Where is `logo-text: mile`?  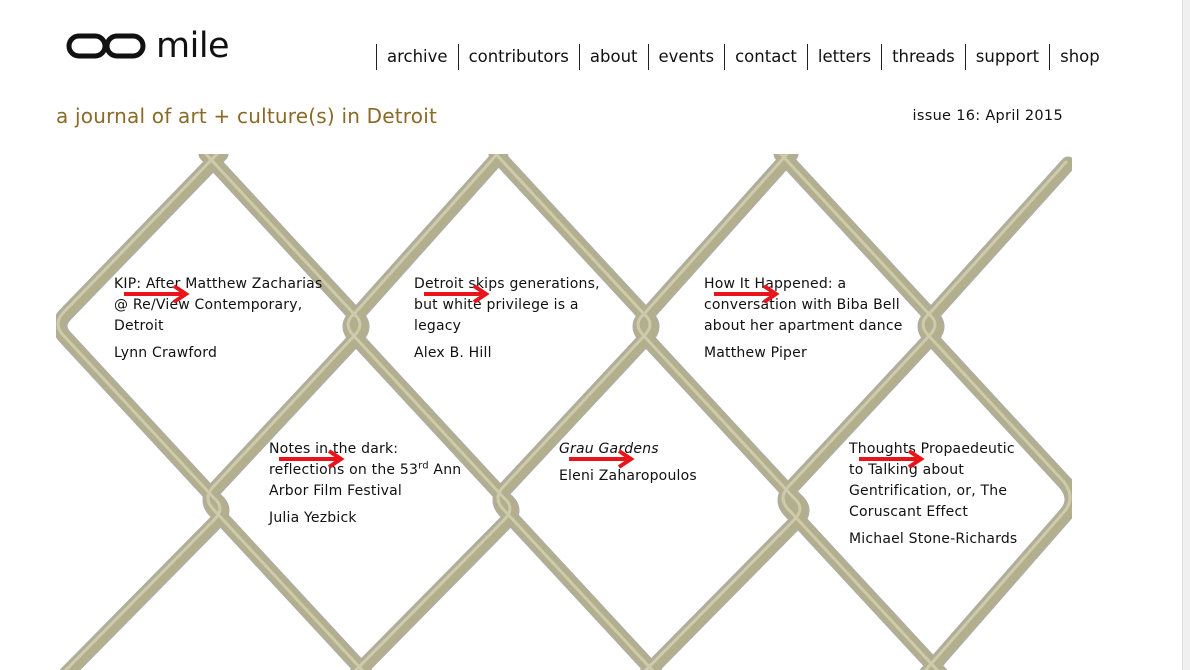
logo-text: mile is located at coordinates (193, 46).